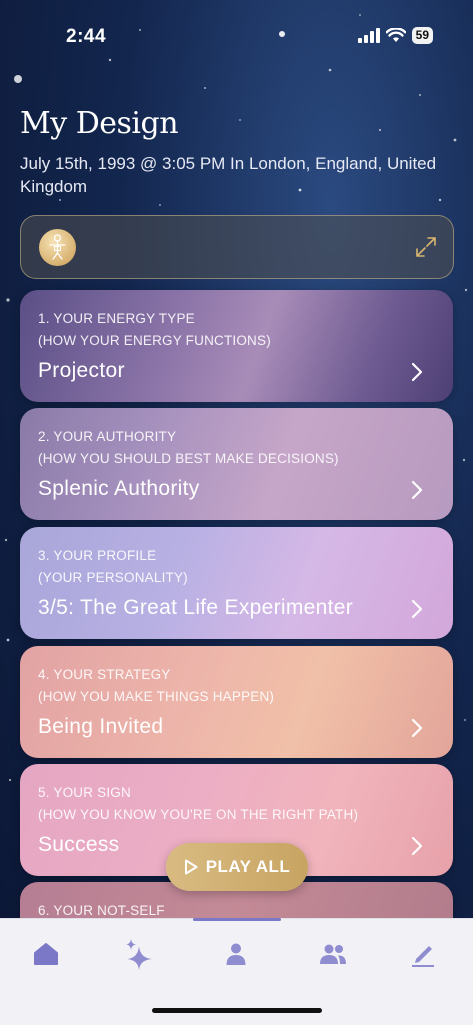 The width and height of the screenshot is (473, 1025). I want to click on card-label: 3. YOUR PROFILE (YOUR PERSONALITY), so click(113, 567).